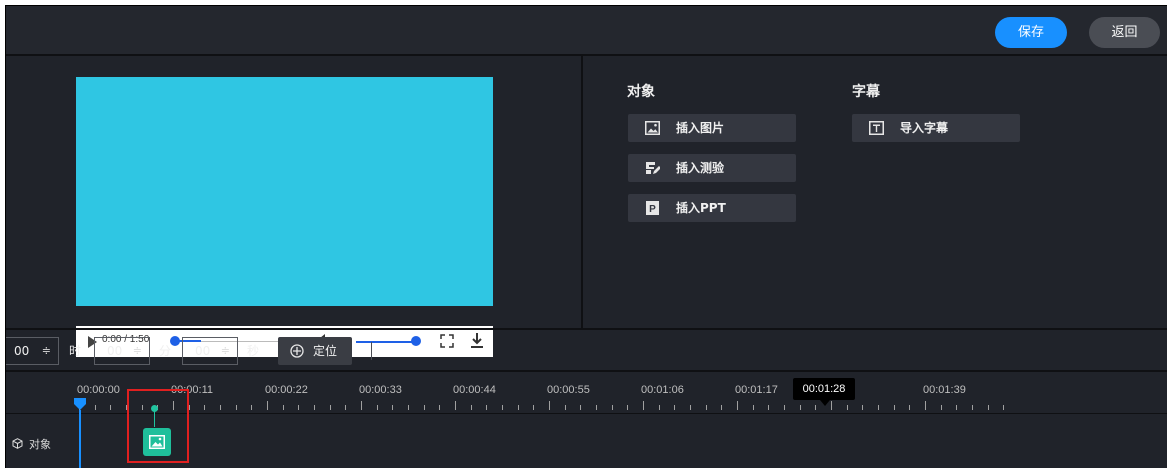  I want to click on minutes-value: 00, so click(115, 351).